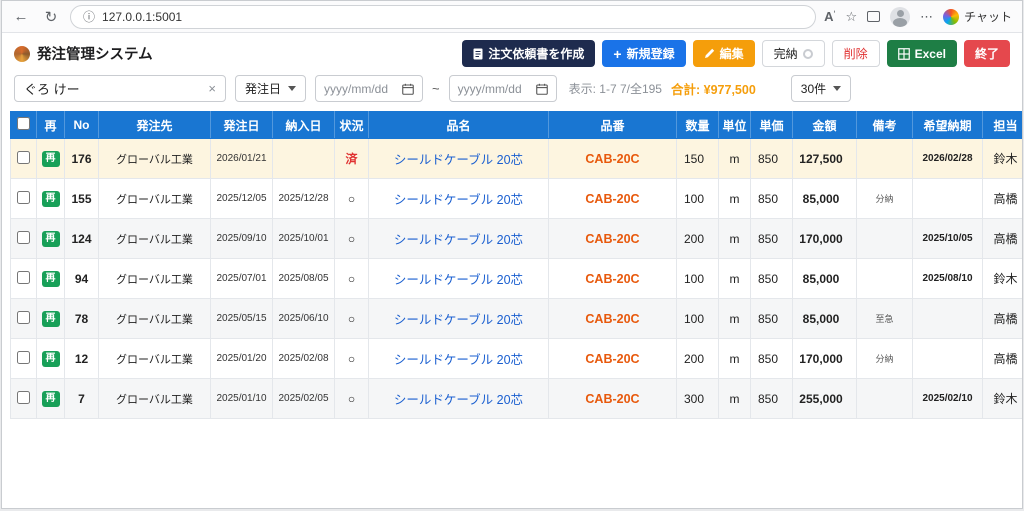 This screenshot has height=511, width=1024. What do you see at coordinates (644, 53) in the screenshot?
I see `new-entry-button: + 新規登録` at bounding box center [644, 53].